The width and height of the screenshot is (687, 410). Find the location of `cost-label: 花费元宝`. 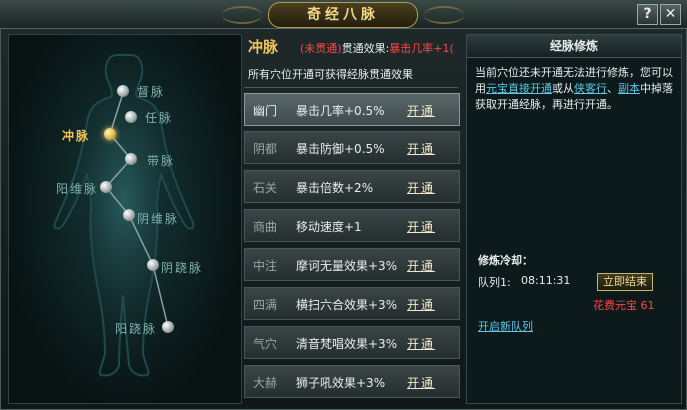

cost-label: 花费元宝 is located at coordinates (615, 305).